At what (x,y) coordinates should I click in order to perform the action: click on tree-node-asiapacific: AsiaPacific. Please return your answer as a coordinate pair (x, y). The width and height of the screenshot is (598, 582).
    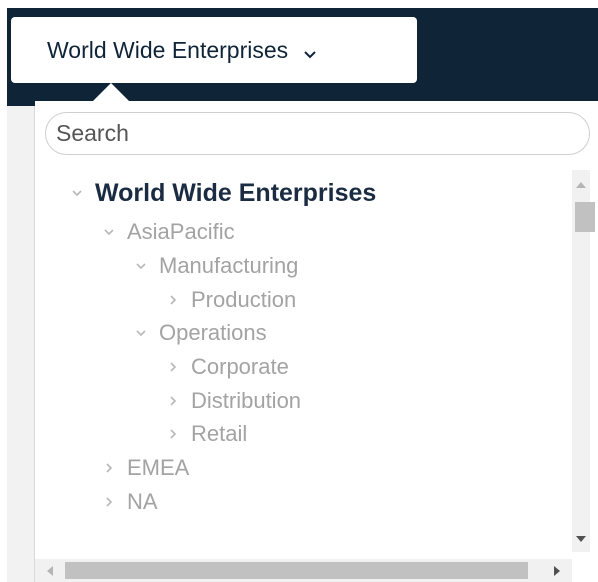
    Looking at the image, I should click on (168, 232).